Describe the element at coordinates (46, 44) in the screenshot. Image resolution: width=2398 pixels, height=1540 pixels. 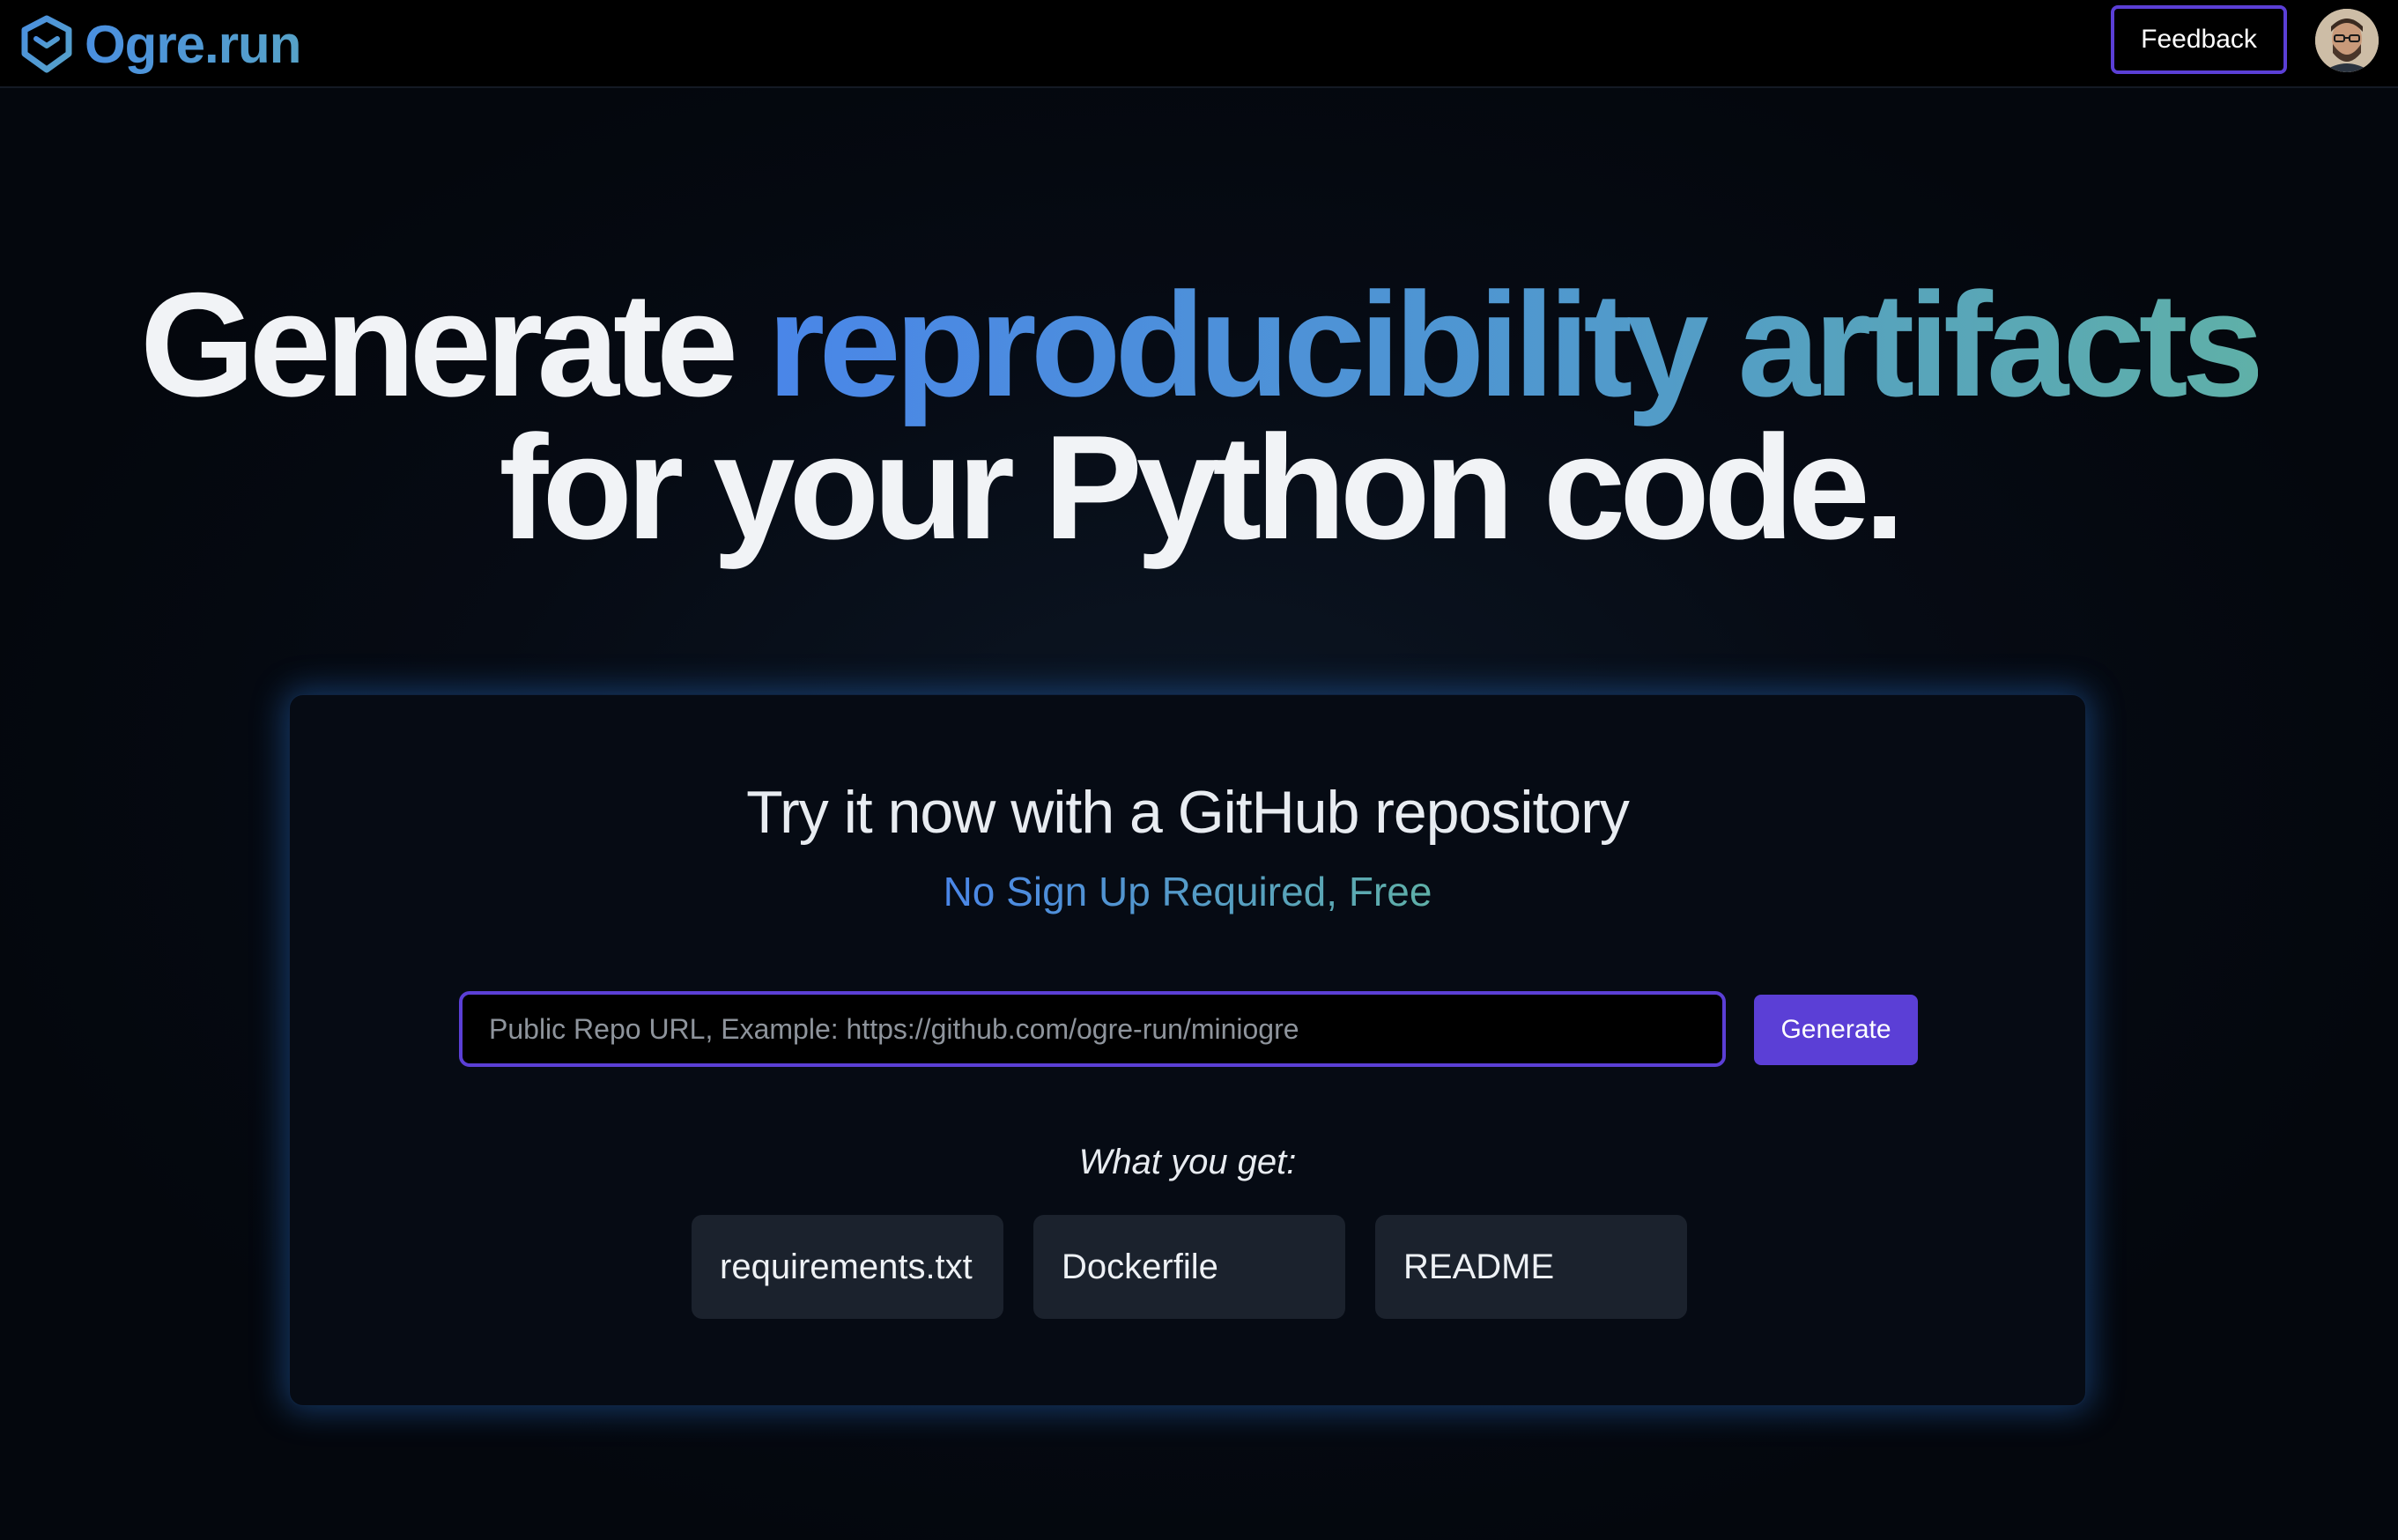
I see `hexagon-shield-icon` at that location.